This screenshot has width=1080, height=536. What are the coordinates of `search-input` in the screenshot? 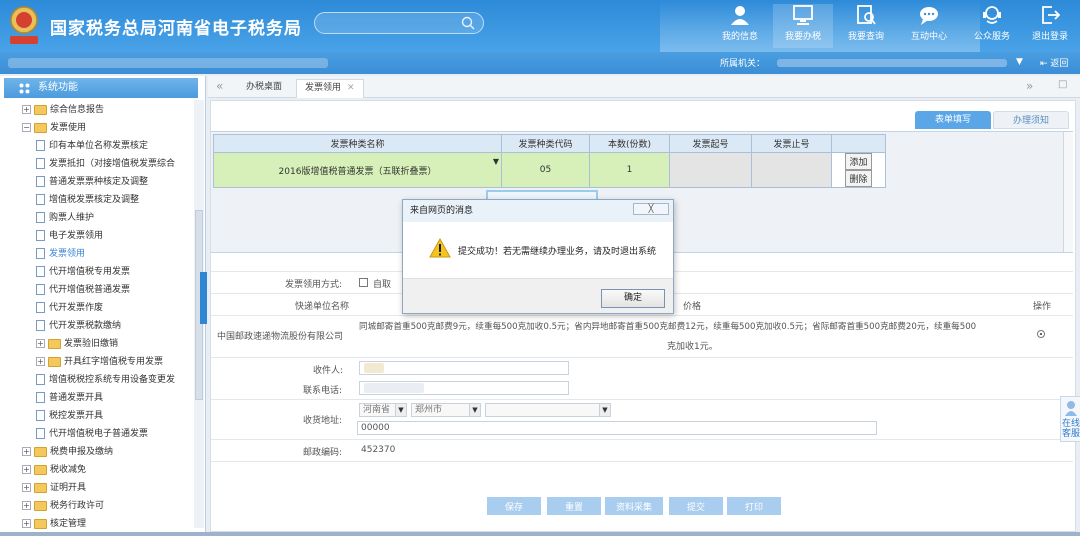 It's located at (399, 23).